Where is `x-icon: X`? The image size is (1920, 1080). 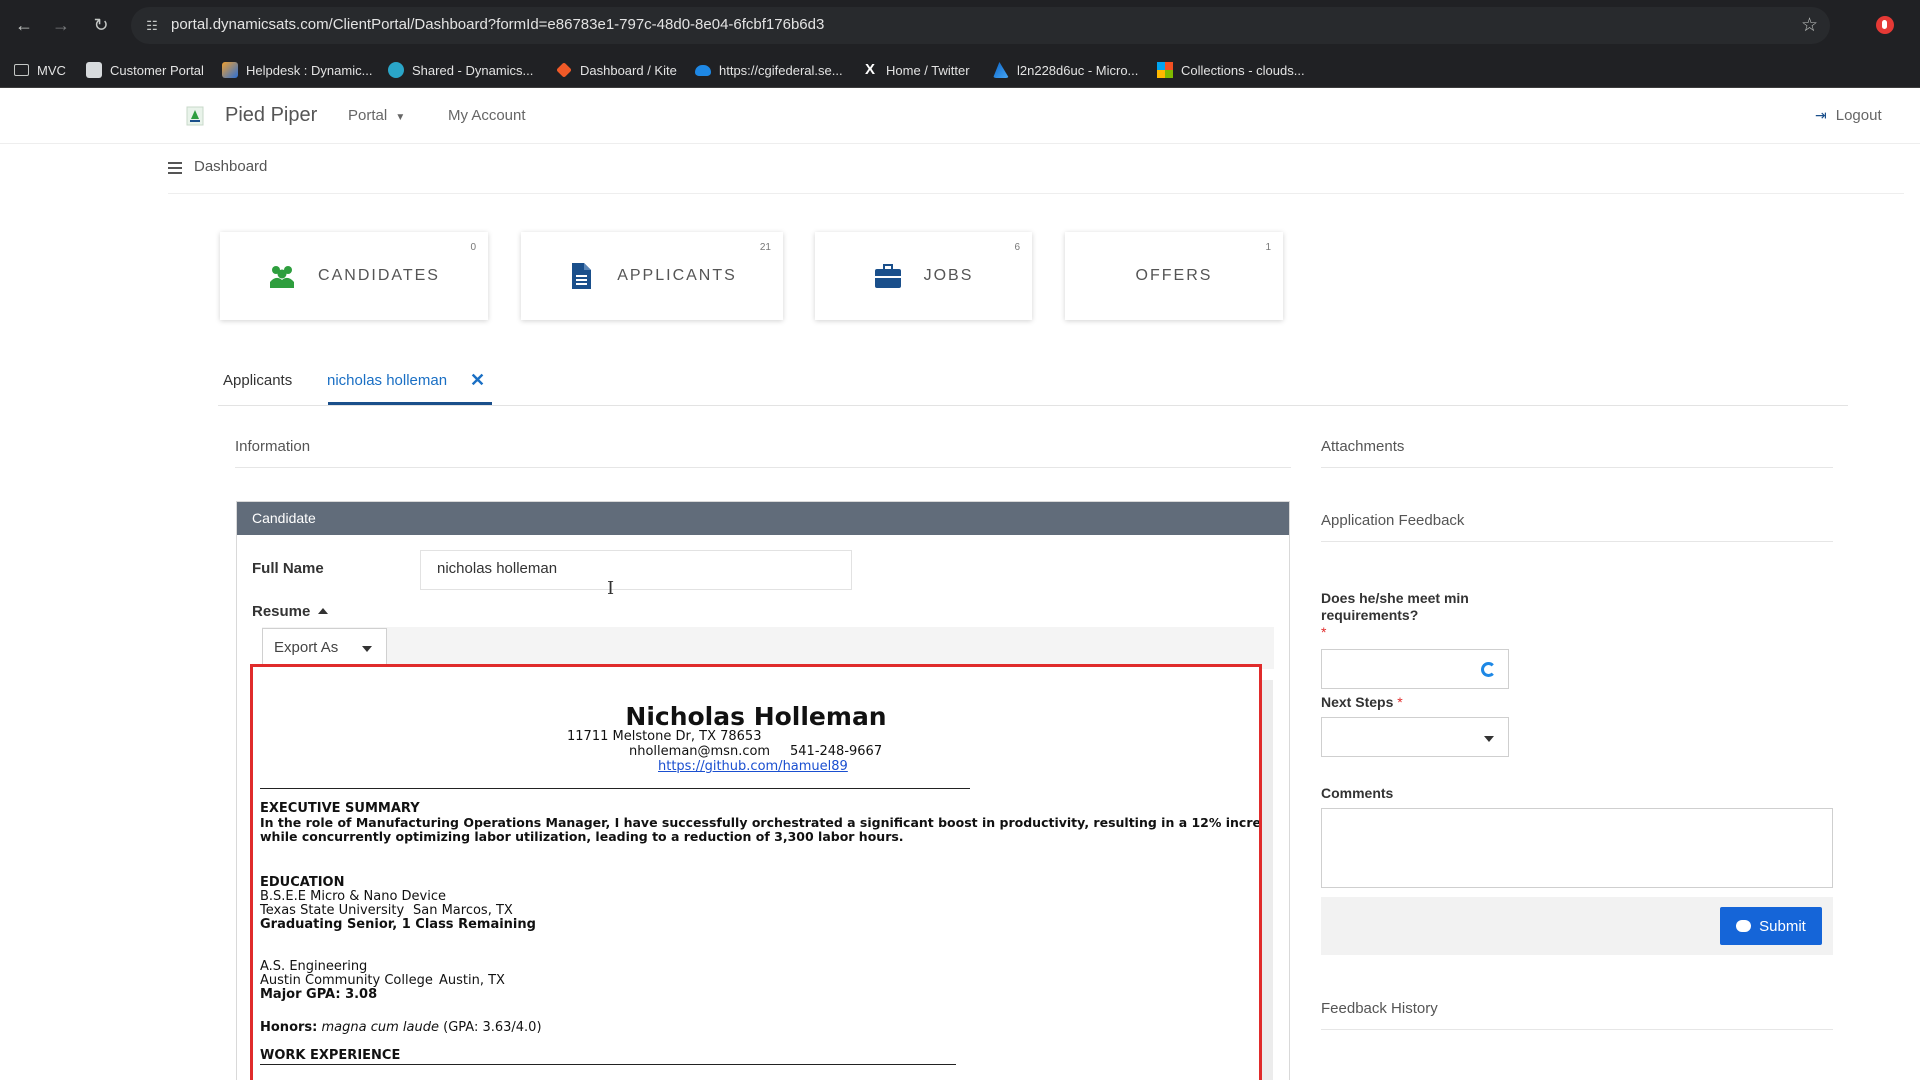
x-icon: X is located at coordinates (869, 69).